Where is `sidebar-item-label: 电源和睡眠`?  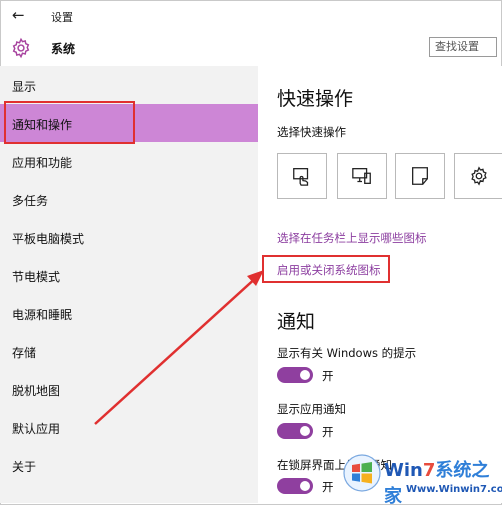 sidebar-item-label: 电源和睡眠 is located at coordinates (42, 315).